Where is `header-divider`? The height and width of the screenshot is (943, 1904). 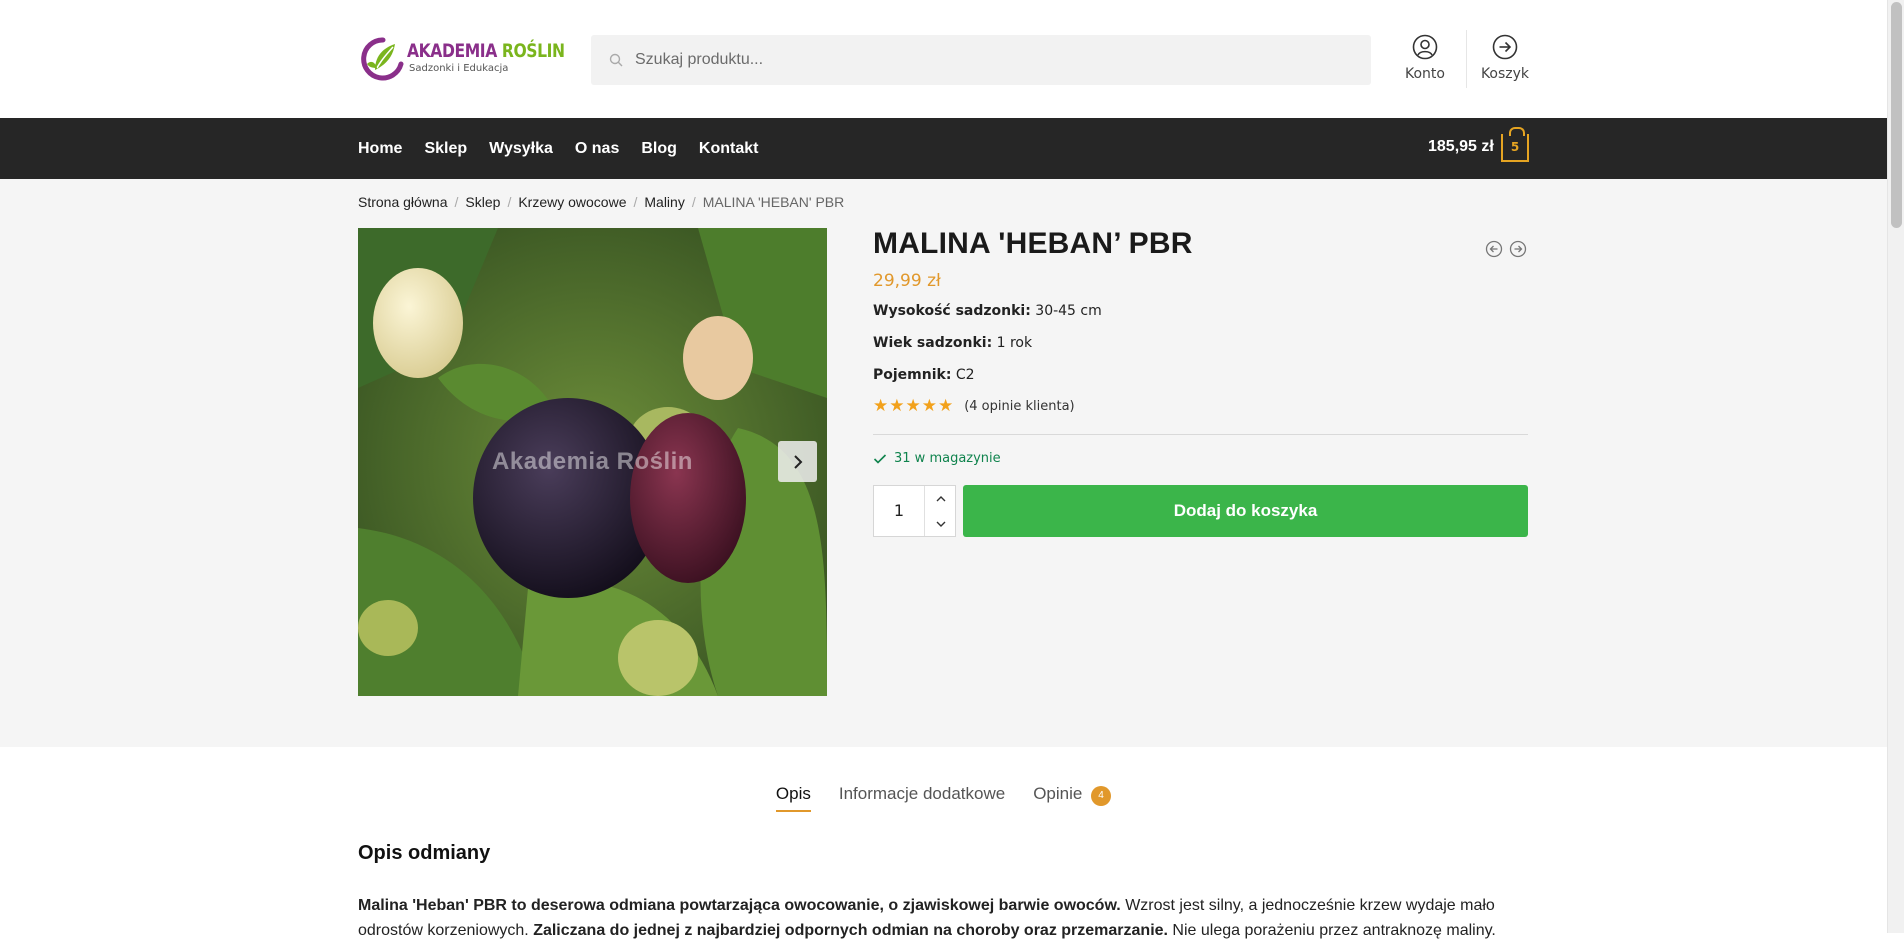
header-divider is located at coordinates (1466, 59).